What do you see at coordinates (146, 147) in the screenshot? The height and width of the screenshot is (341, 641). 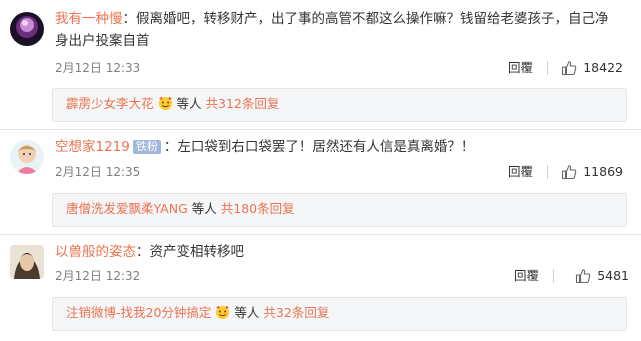 I see `fan-badge: 铁粉` at bounding box center [146, 147].